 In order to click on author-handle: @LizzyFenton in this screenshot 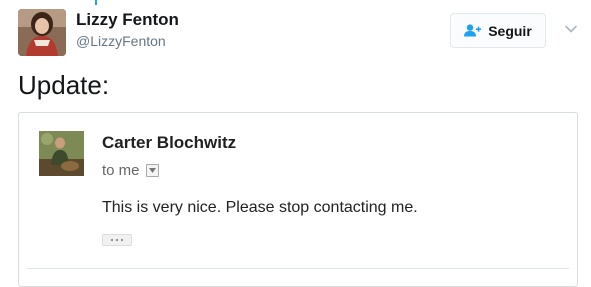, I will do `click(121, 41)`.